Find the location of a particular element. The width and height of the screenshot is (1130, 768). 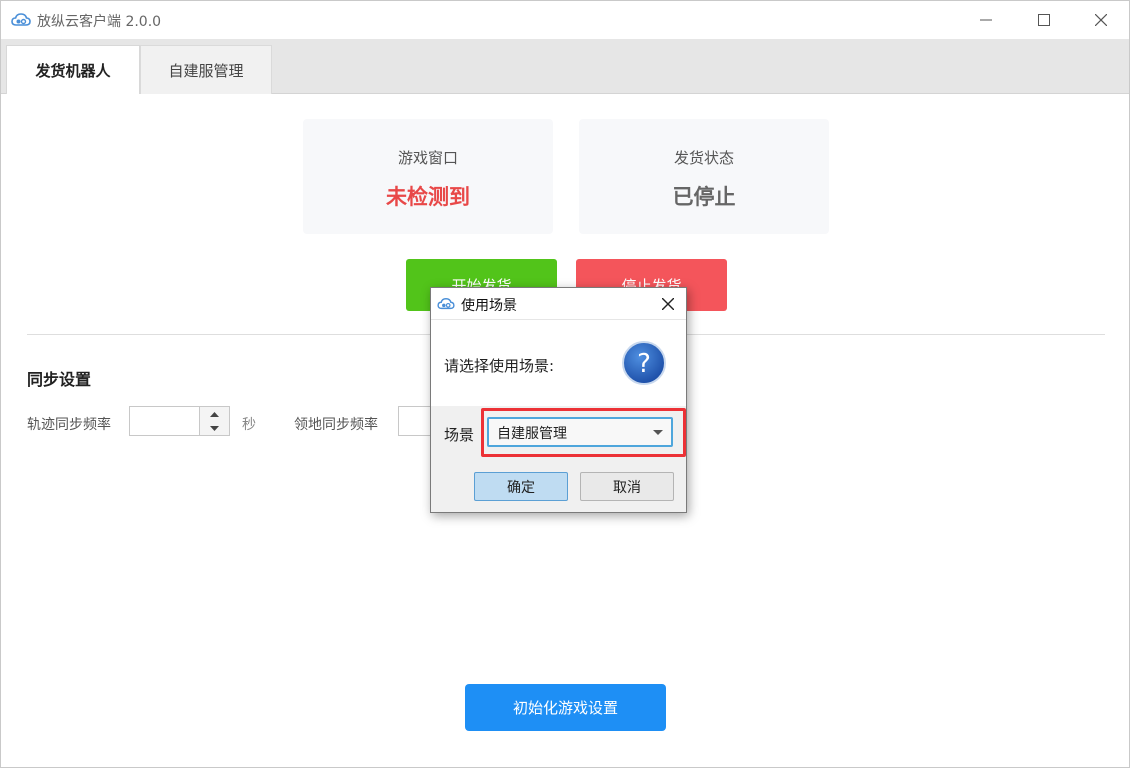

track-sync-label: 轨迹同步频率 is located at coordinates (69, 425).